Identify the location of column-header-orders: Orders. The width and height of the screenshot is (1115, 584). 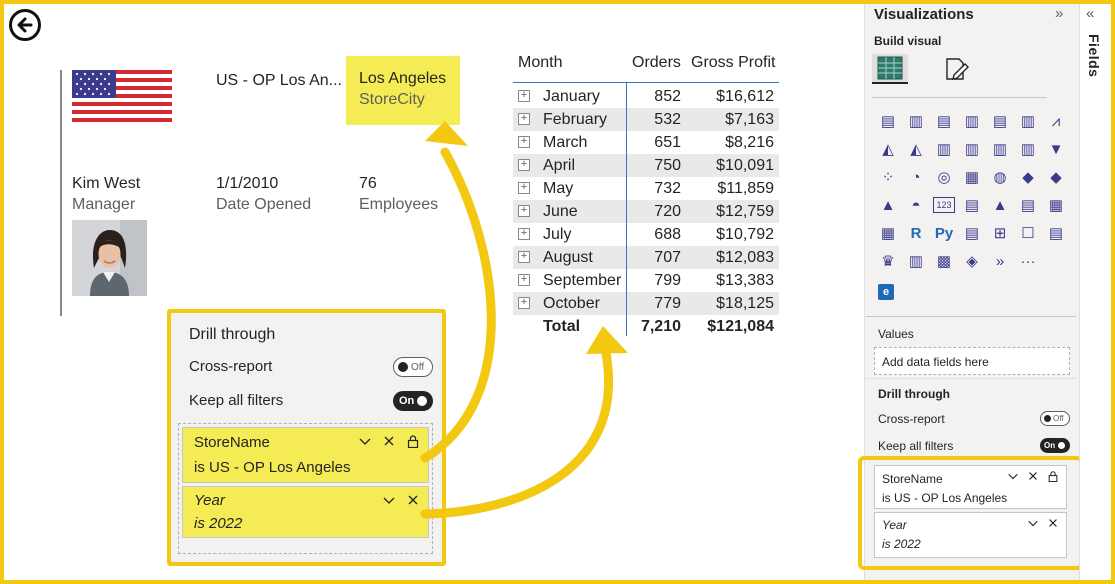
(656, 63).